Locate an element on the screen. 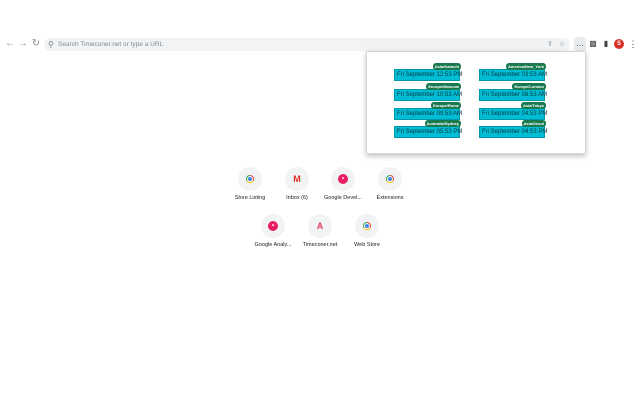 The image size is (640, 400). profile-avatar: S is located at coordinates (619, 44).